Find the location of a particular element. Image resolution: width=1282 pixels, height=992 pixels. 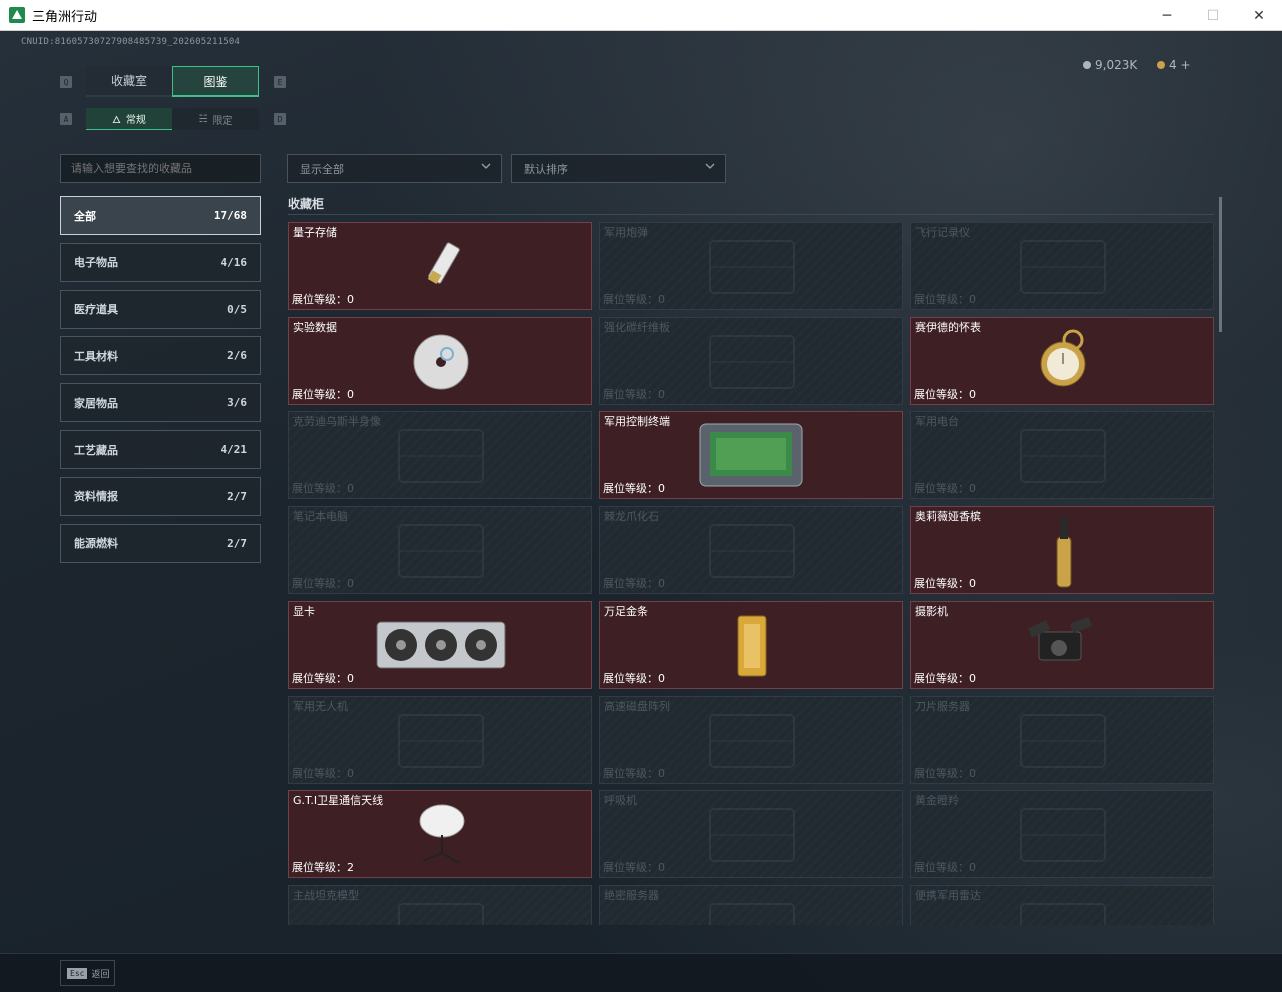

card-name: 量子存储 is located at coordinates (315, 232).